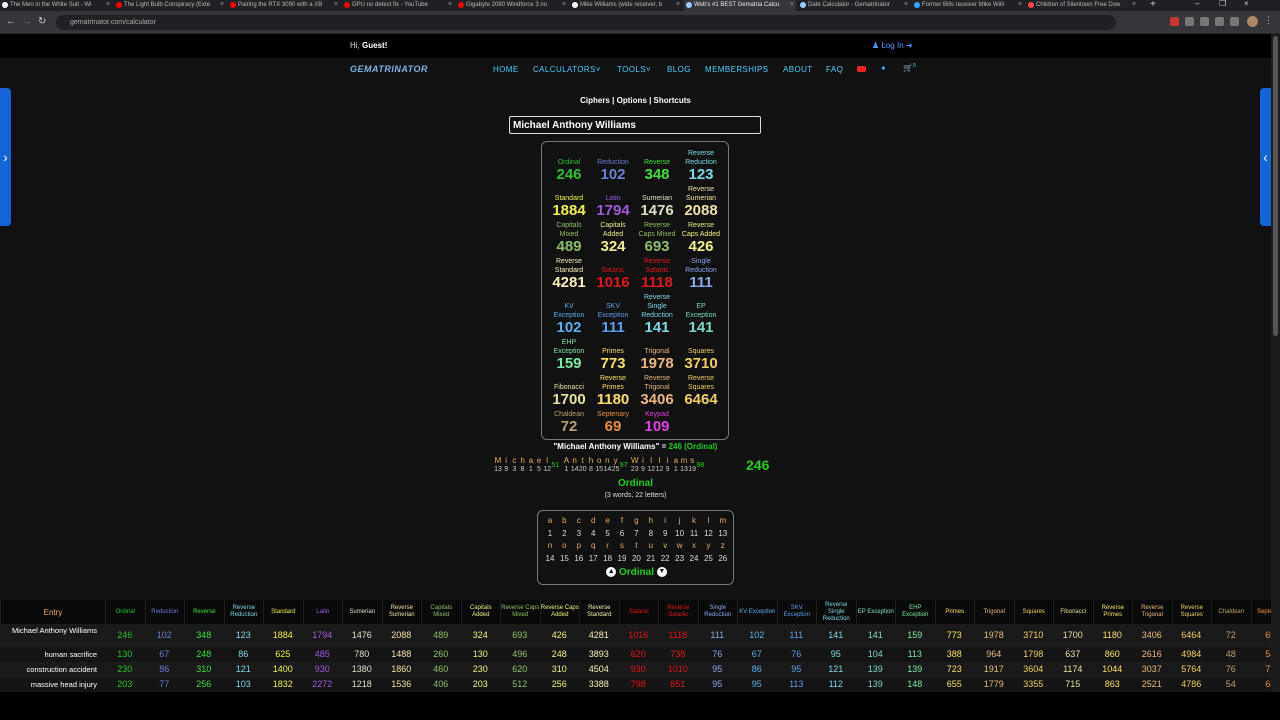 The height and width of the screenshot is (720, 1280). What do you see at coordinates (626, 5) in the screenshot?
I see `browser-tab: Mike Williams (wide receiver, b ×` at bounding box center [626, 5].